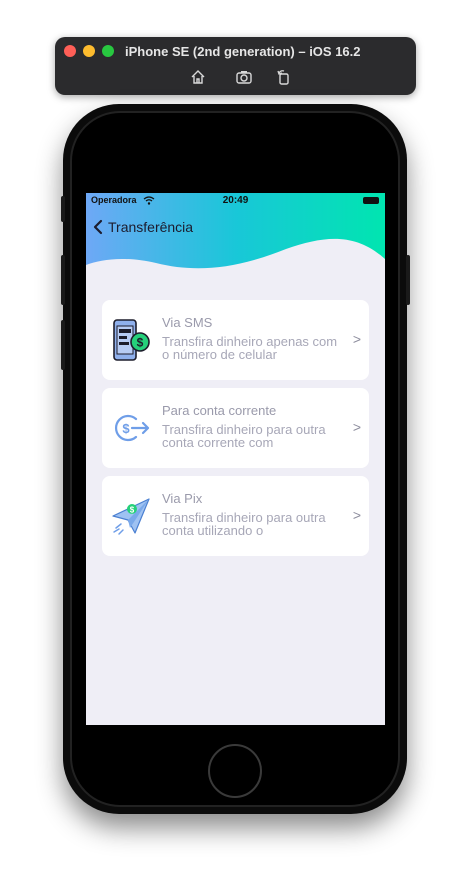 Image resolution: width=471 pixels, height=888 pixels. I want to click on rotate-icon, so click(284, 77).